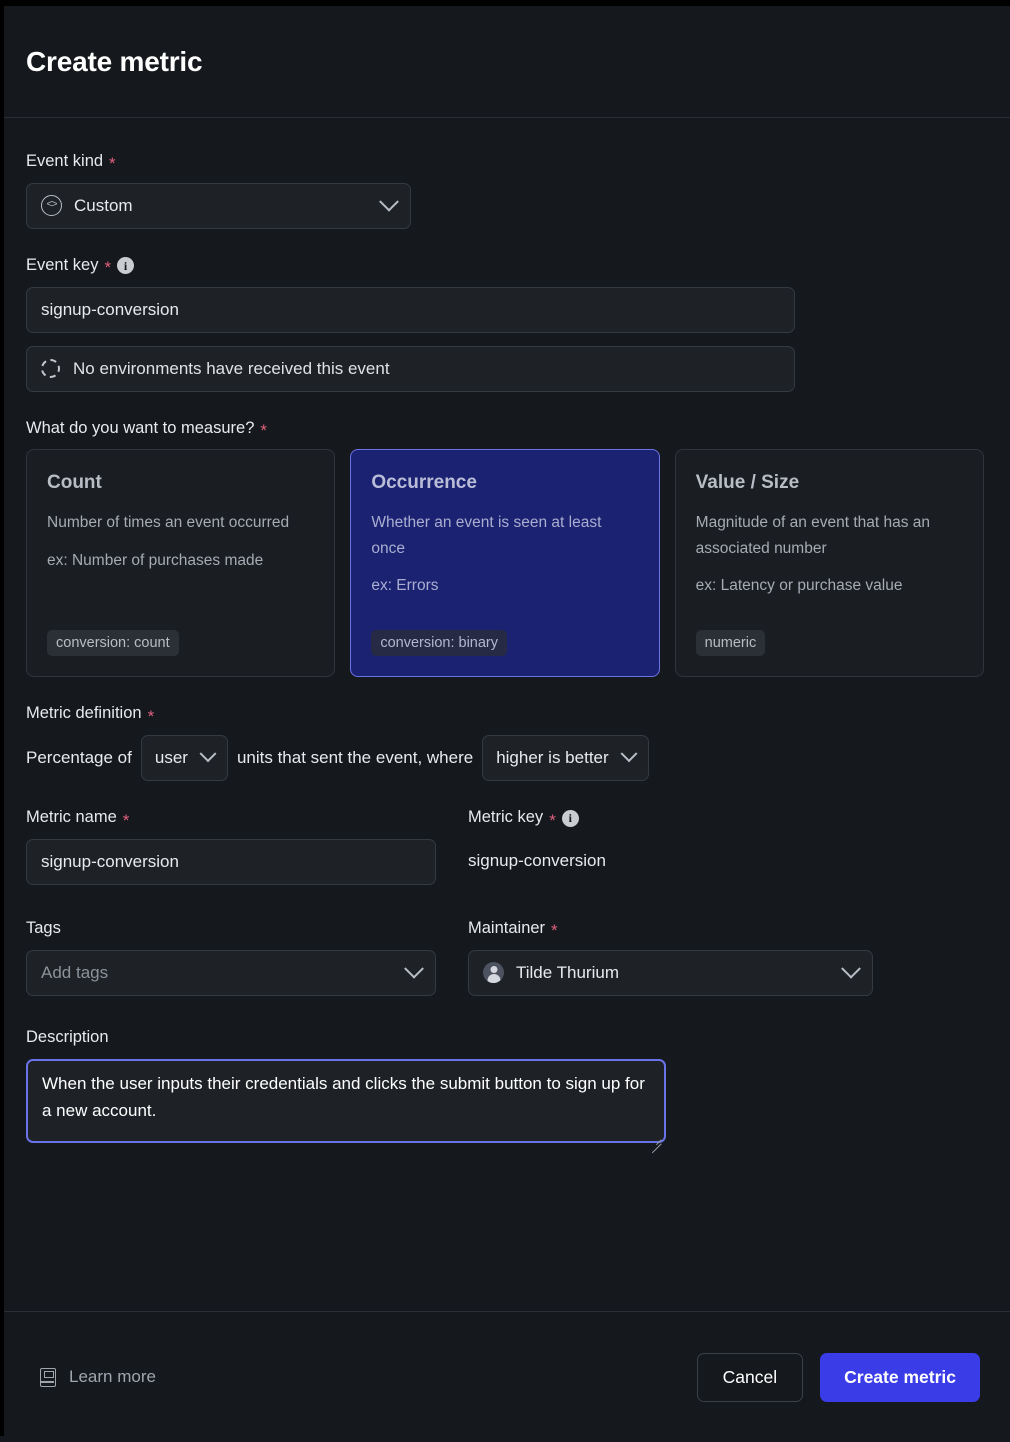 The image size is (1010, 1442). Describe the element at coordinates (231, 972) in the screenshot. I see `tags-select: Add tags` at that location.